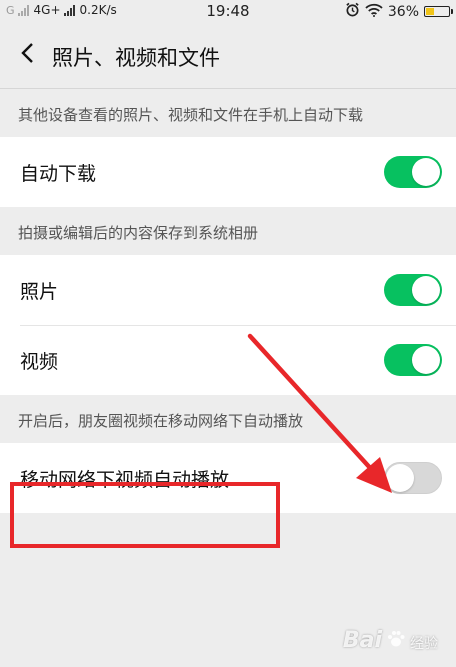 The image size is (456, 667). I want to click on watermark: Bai 经验, so click(390, 640).